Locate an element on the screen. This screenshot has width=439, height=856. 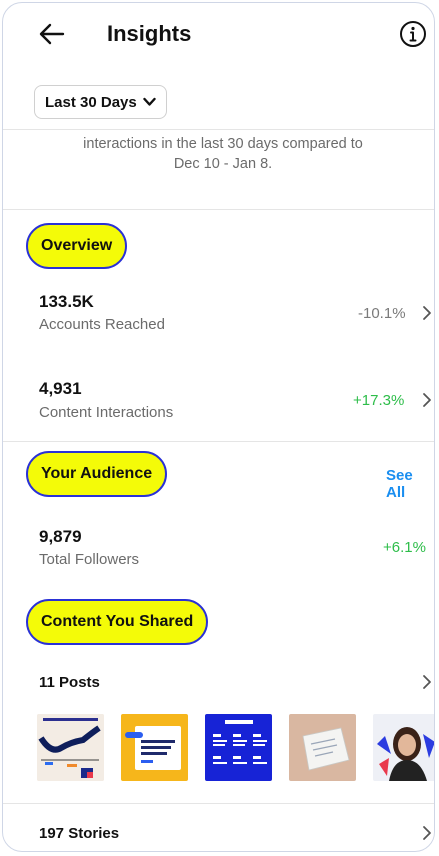
stories-count-label: 197 Stories is located at coordinates (79, 833).